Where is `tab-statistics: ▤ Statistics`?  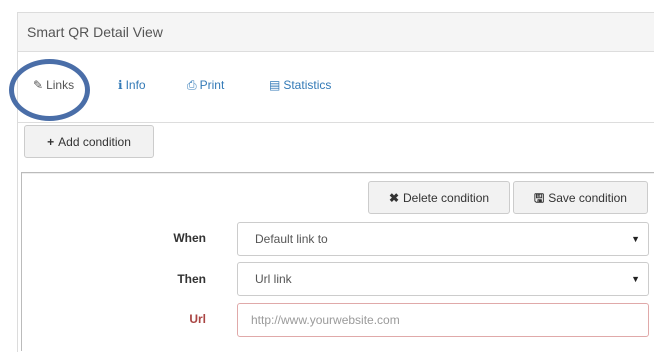
tab-statistics: ▤ Statistics is located at coordinates (300, 85).